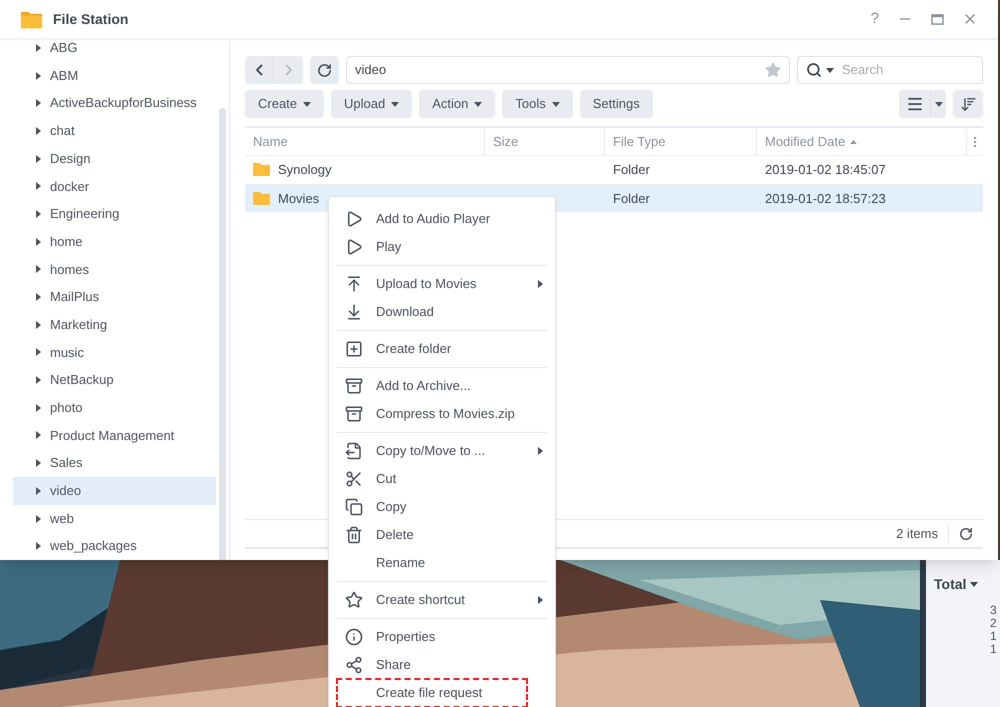  I want to click on sidebar-item: ActiveBackupforBusiness, so click(114, 103).